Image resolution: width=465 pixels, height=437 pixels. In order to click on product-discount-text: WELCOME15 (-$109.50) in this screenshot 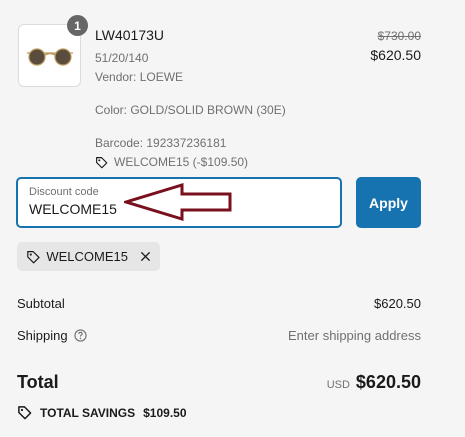, I will do `click(181, 162)`.